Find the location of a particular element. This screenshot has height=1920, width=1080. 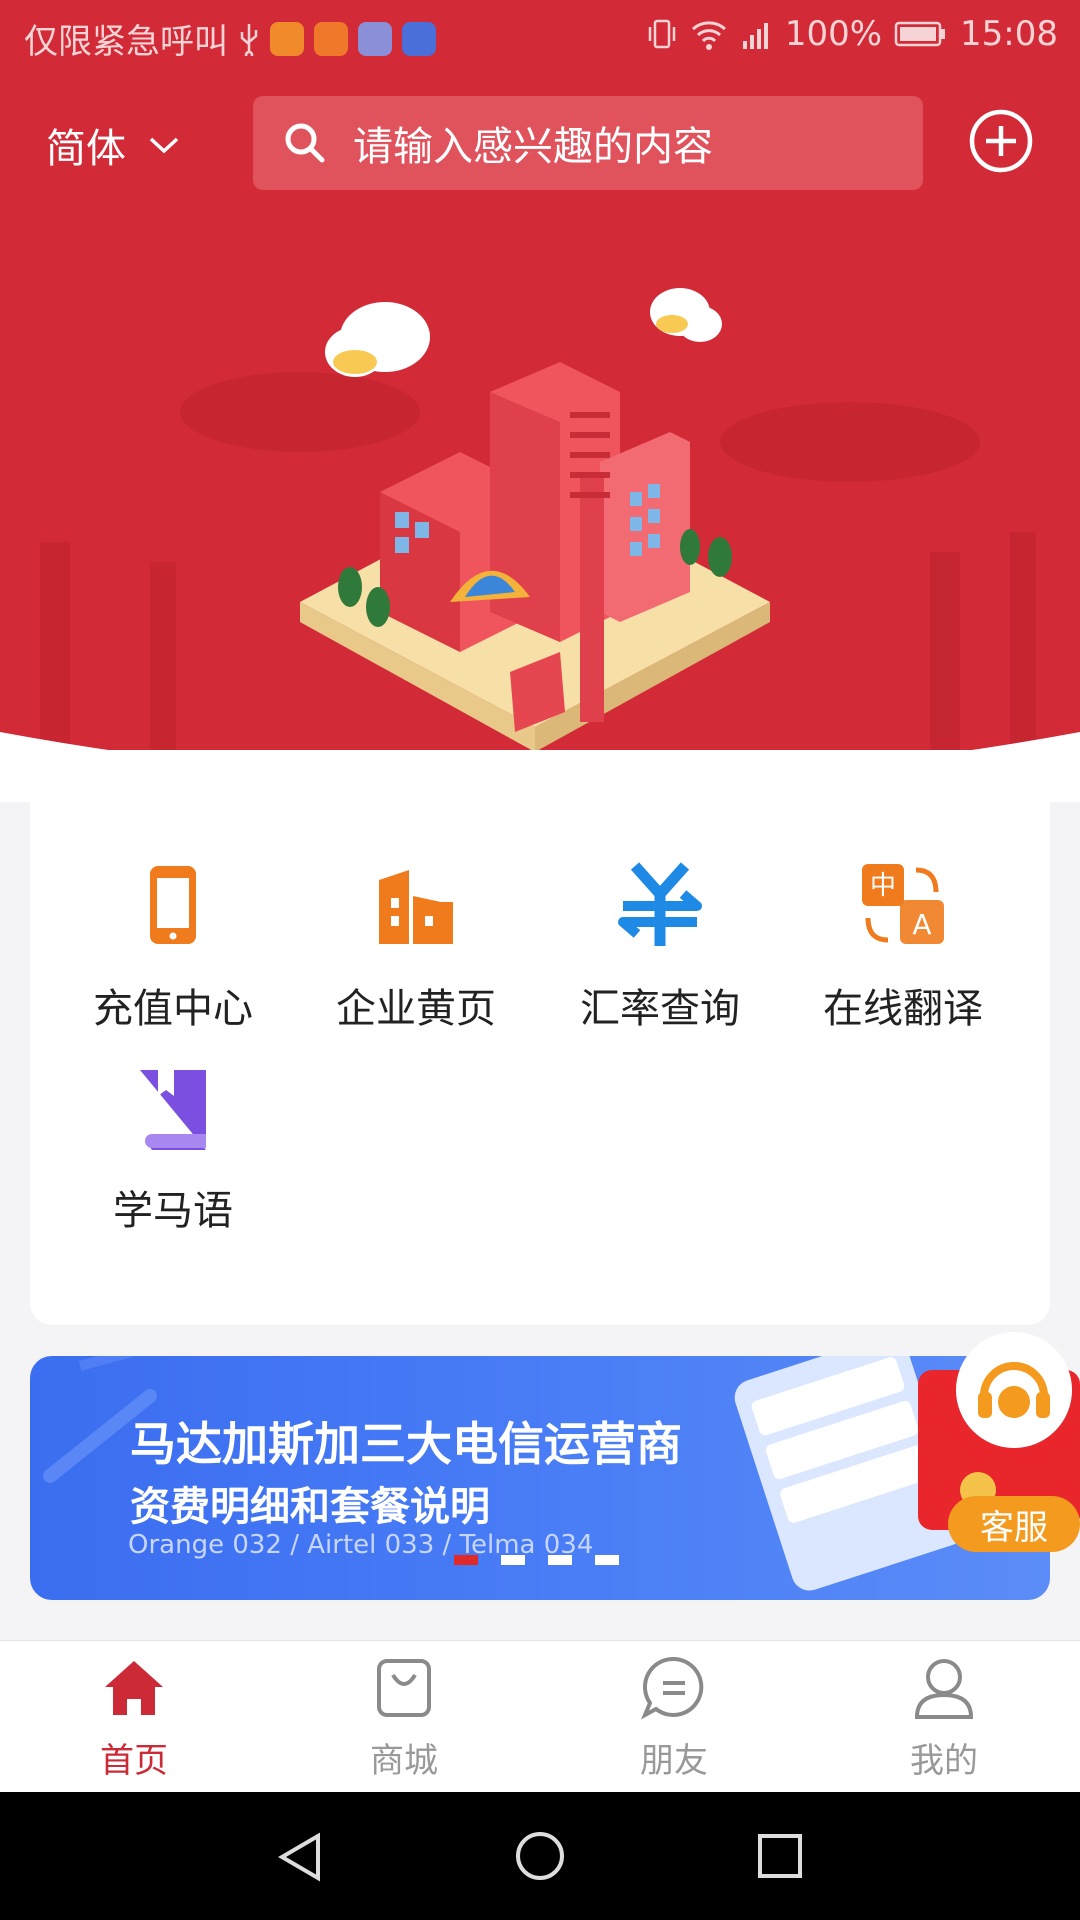

home-circle-icon is located at coordinates (540, 1856).